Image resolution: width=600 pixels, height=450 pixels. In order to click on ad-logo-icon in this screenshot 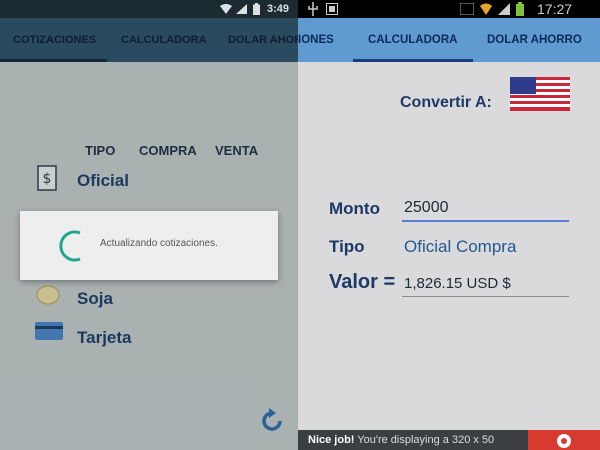, I will do `click(564, 441)`.